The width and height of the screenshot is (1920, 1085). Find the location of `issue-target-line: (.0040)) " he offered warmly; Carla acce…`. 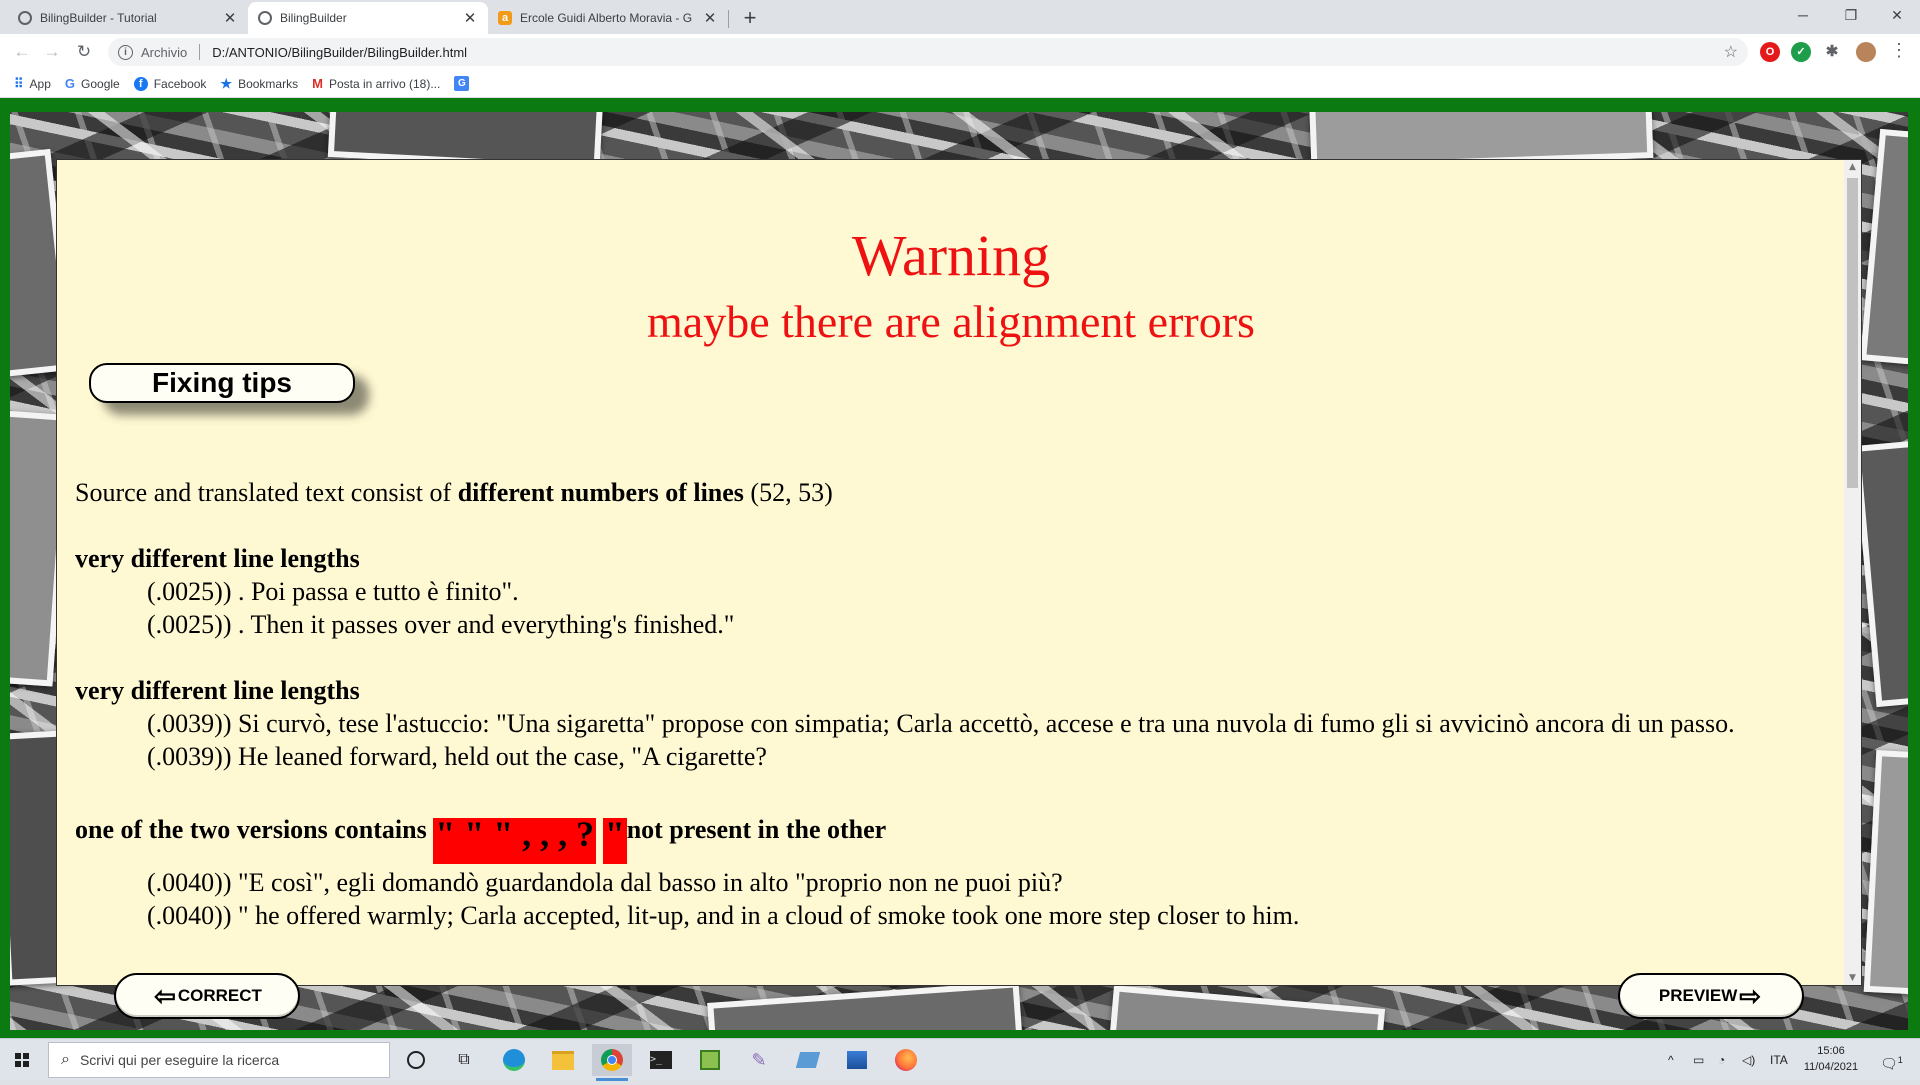

issue-target-line: (.0040)) " he offered warmly; Carla acce… is located at coordinates (723, 915).